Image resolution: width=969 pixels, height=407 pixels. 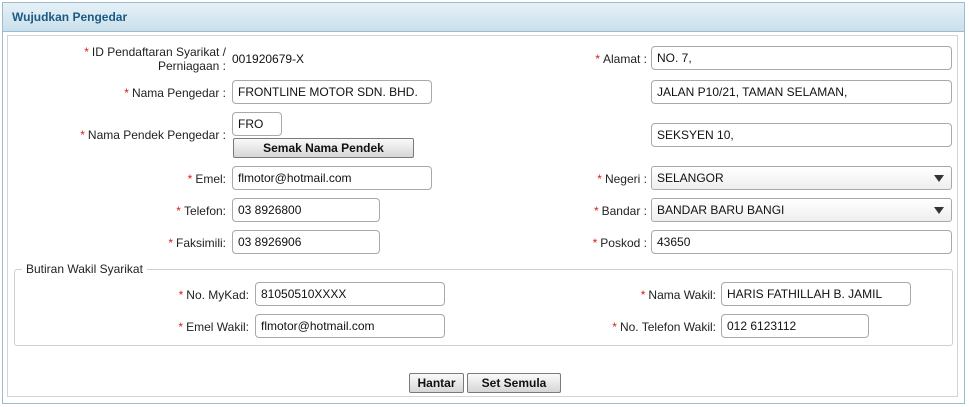 What do you see at coordinates (801, 135) in the screenshot?
I see `alamat-line3-input: SEKSYEN 10,` at bounding box center [801, 135].